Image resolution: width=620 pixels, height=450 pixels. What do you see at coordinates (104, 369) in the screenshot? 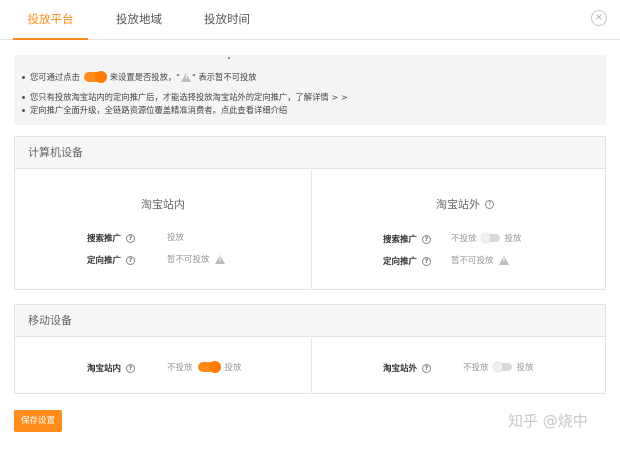
I see `label-text: 淘宝站内` at bounding box center [104, 369].